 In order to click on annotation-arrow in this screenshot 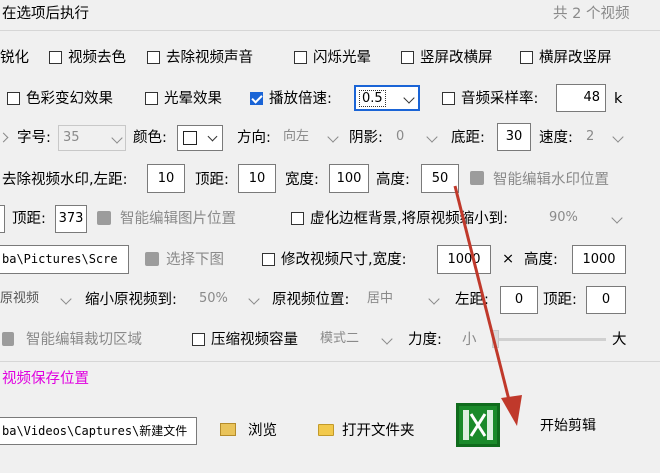, I will do `click(487, 305)`.